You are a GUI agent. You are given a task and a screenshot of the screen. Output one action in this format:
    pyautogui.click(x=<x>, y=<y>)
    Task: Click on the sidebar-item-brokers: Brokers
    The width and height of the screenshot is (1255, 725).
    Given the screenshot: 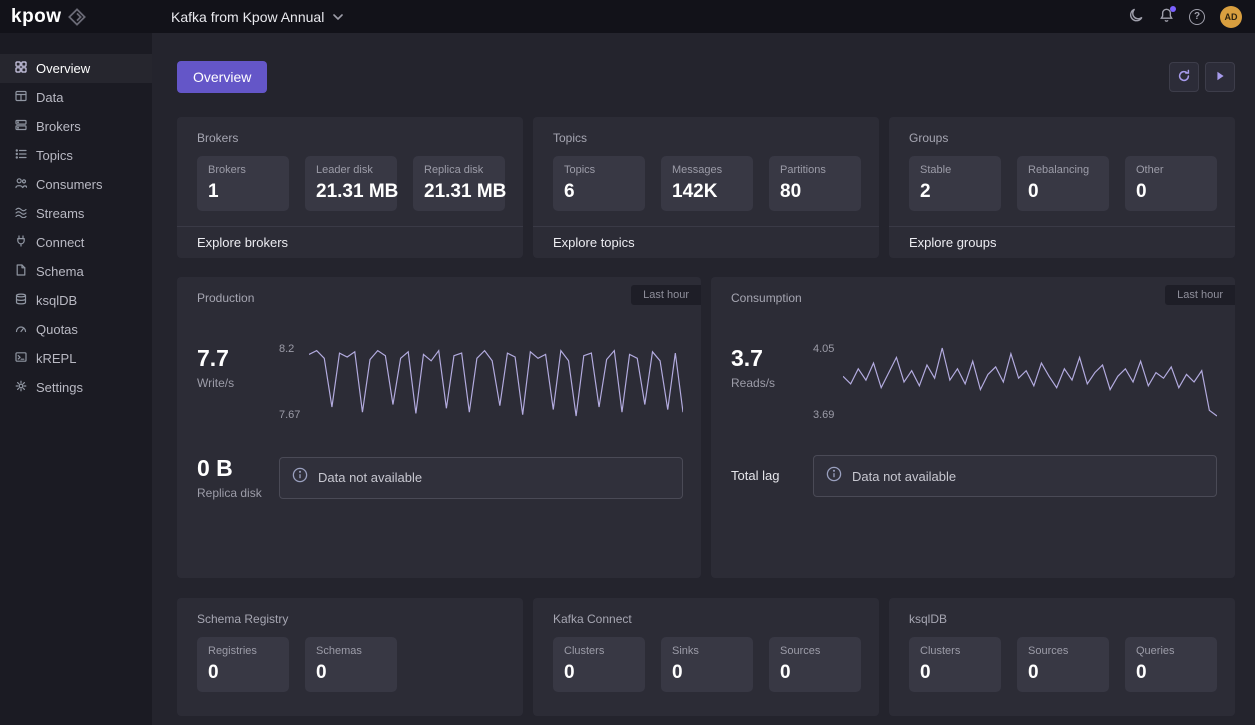 What is the action you would take?
    pyautogui.click(x=76, y=126)
    